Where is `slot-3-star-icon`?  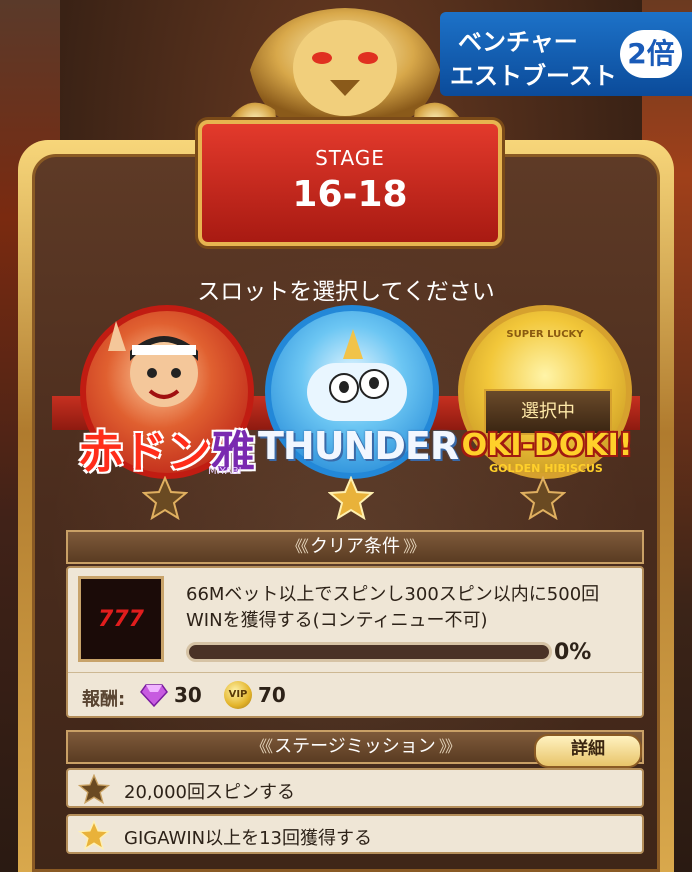 slot-3-star-icon is located at coordinates (543, 498).